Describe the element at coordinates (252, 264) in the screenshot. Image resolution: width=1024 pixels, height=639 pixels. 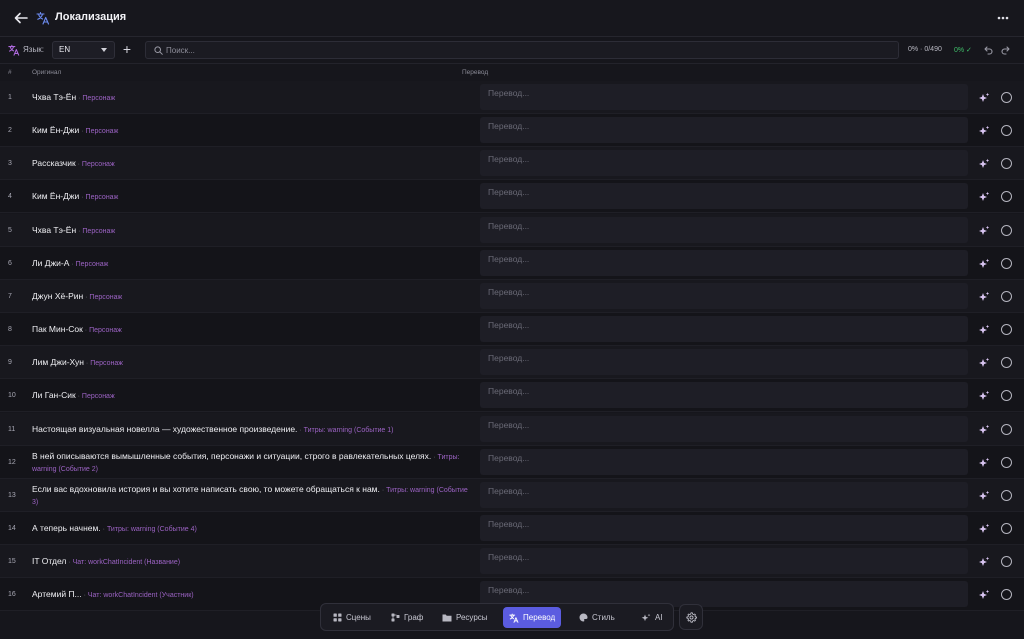
I see `original-text-cell: Ли Джи-А · Персонаж` at that location.